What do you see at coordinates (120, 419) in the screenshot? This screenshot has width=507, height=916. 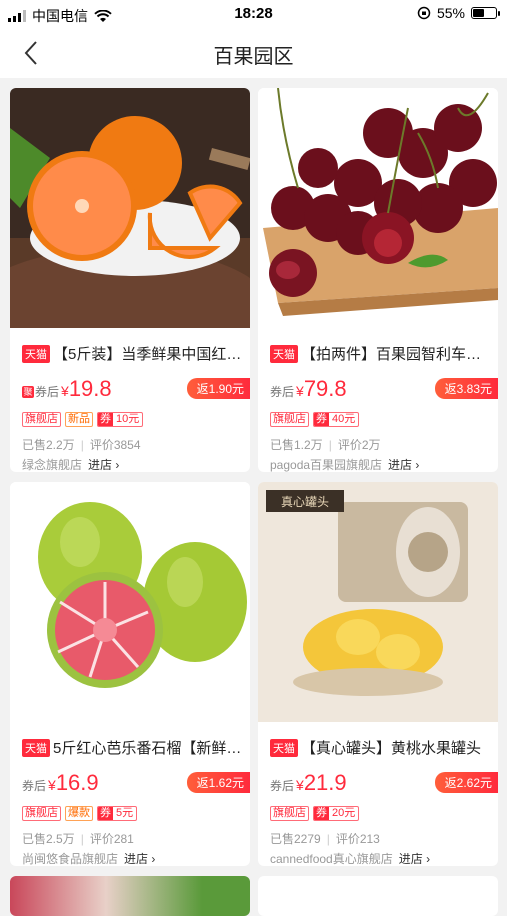 I see `coupon-badge: 券 10元` at bounding box center [120, 419].